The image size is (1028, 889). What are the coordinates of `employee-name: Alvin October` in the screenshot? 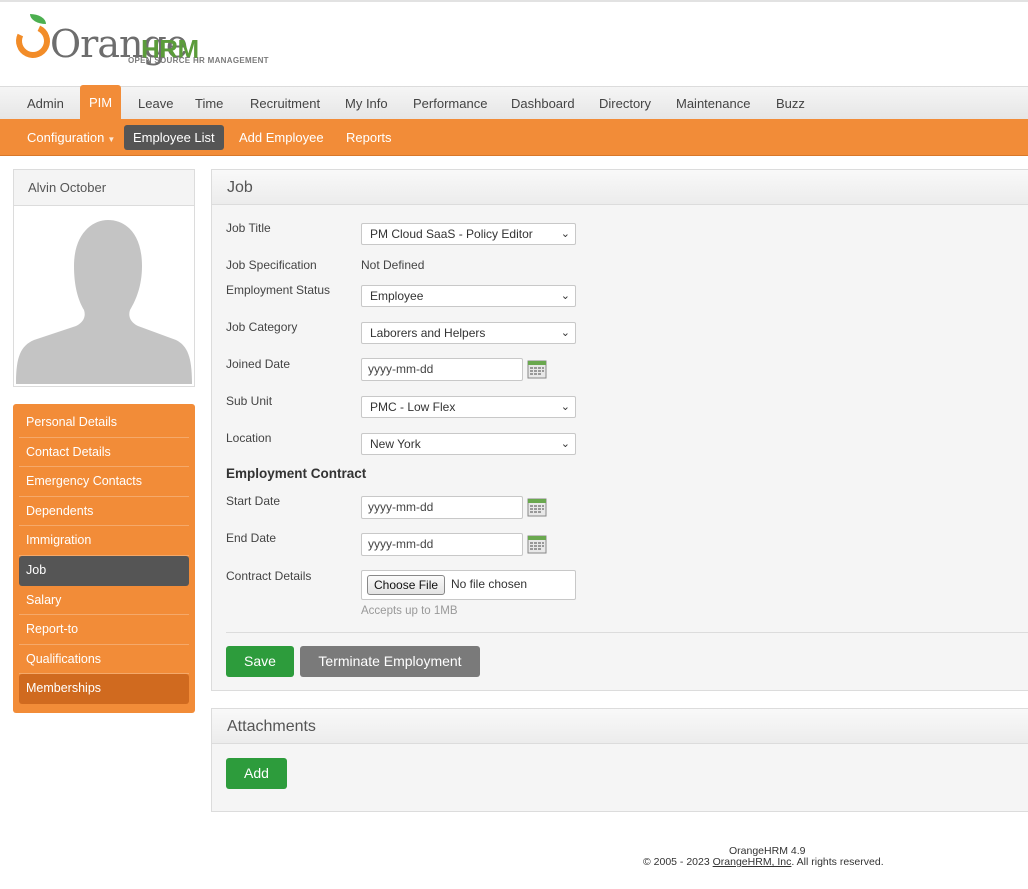 It's located at (104, 188).